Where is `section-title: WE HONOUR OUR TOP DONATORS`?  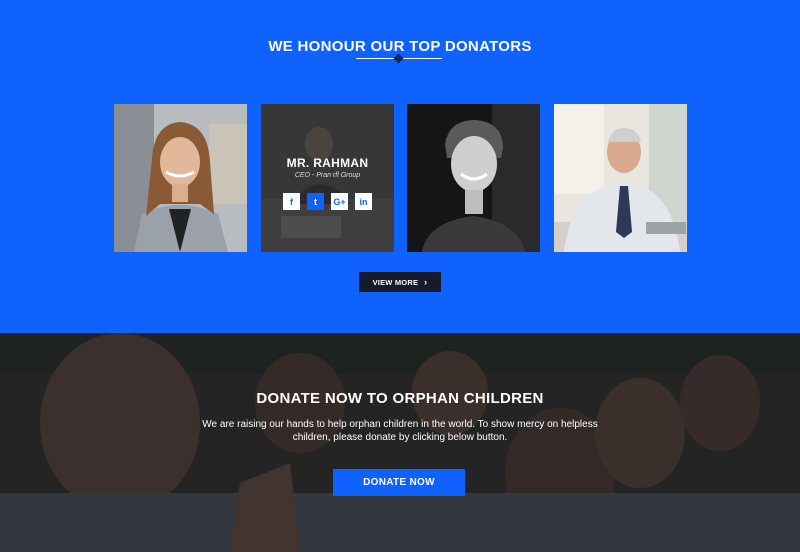 section-title: WE HONOUR OUR TOP DONATORS is located at coordinates (400, 46).